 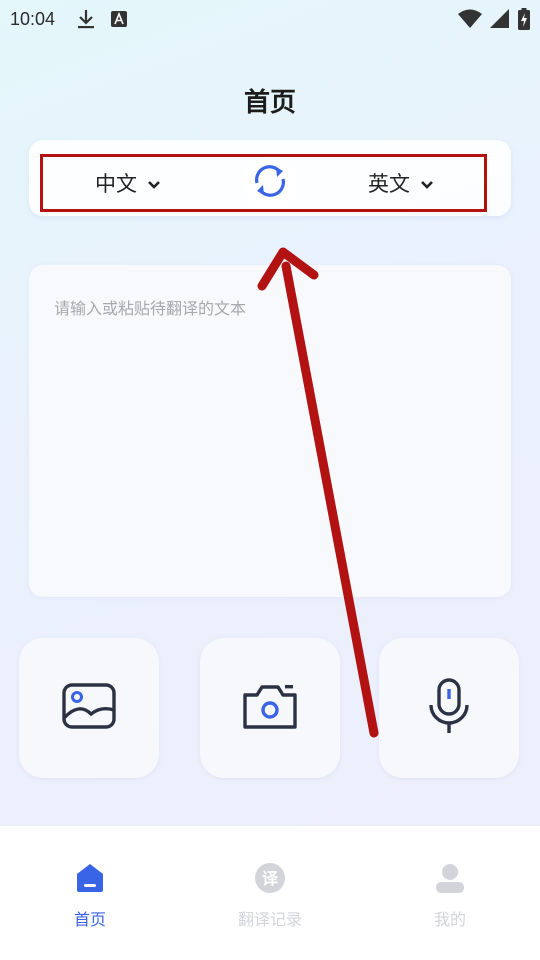 I want to click on camera-icon, so click(x=270, y=708).